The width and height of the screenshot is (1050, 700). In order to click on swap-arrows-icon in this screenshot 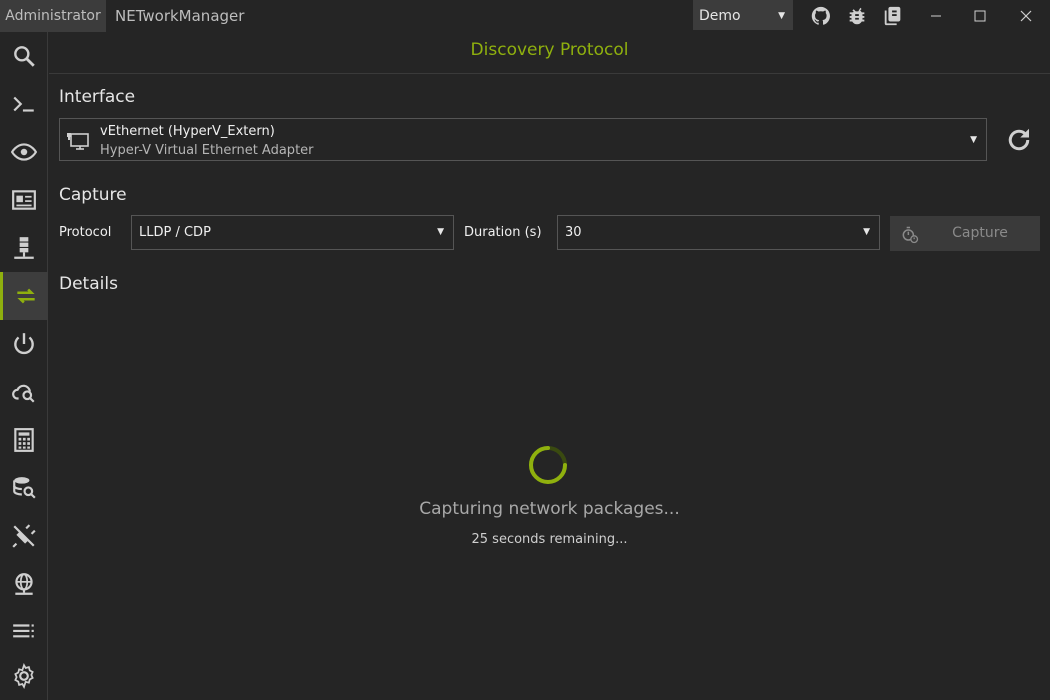, I will do `click(25, 296)`.